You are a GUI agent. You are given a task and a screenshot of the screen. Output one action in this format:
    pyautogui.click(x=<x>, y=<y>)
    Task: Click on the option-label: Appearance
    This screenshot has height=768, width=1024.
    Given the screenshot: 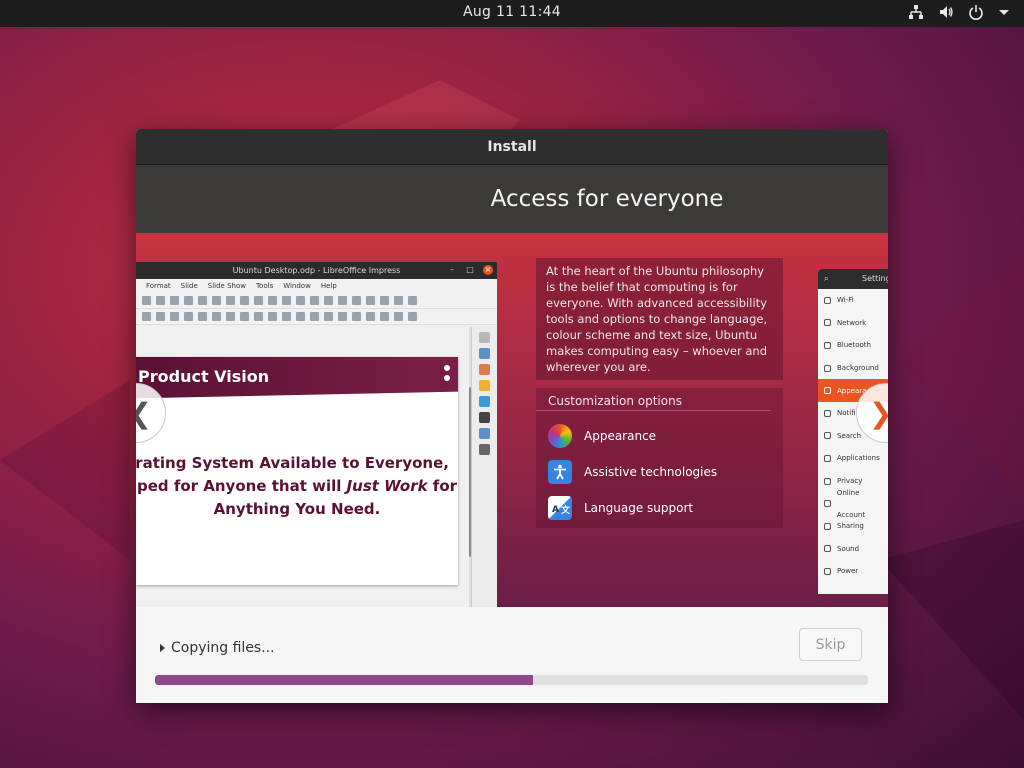 What is the action you would take?
    pyautogui.click(x=620, y=436)
    